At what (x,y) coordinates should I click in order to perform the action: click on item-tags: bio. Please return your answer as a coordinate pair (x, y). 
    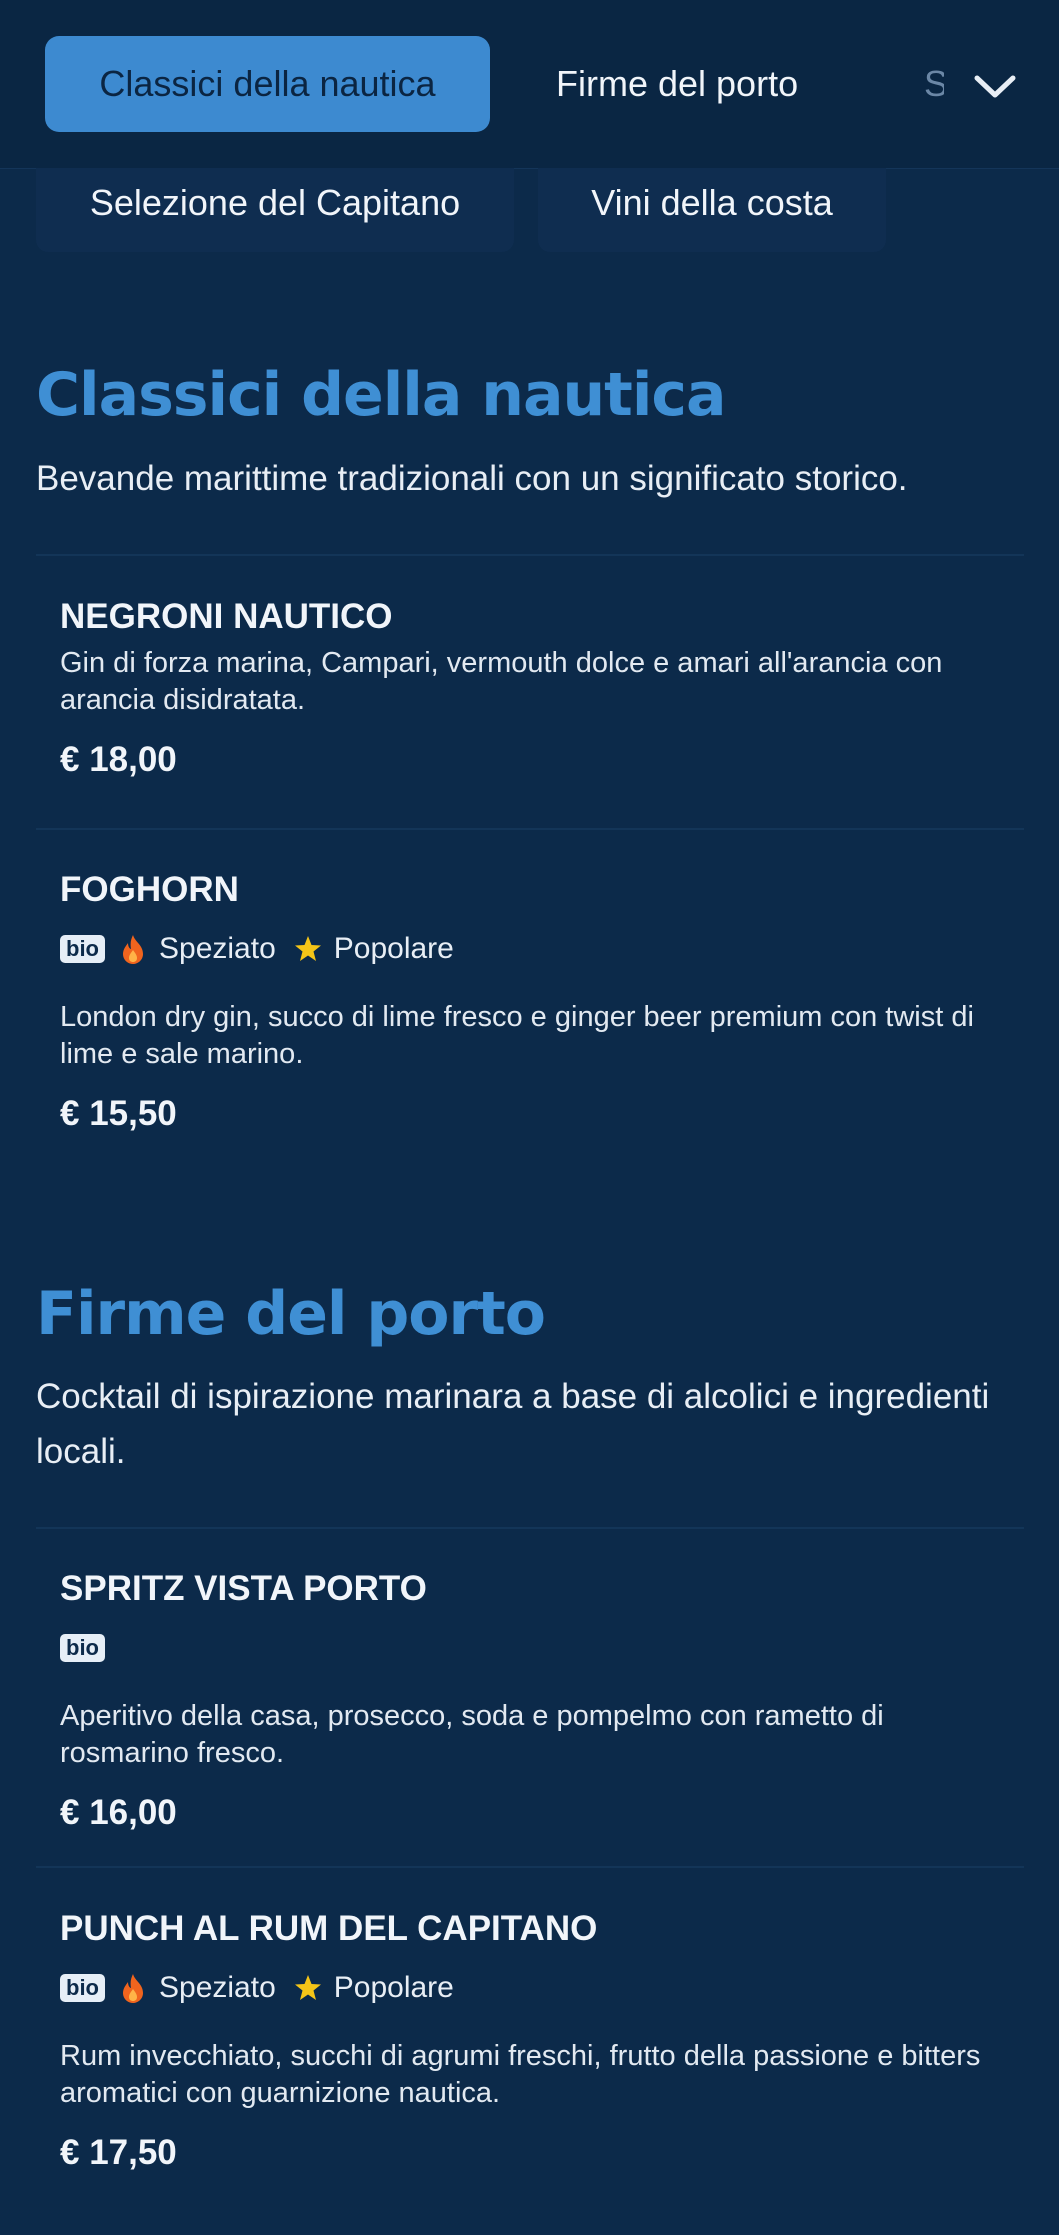
    Looking at the image, I should click on (540, 1648).